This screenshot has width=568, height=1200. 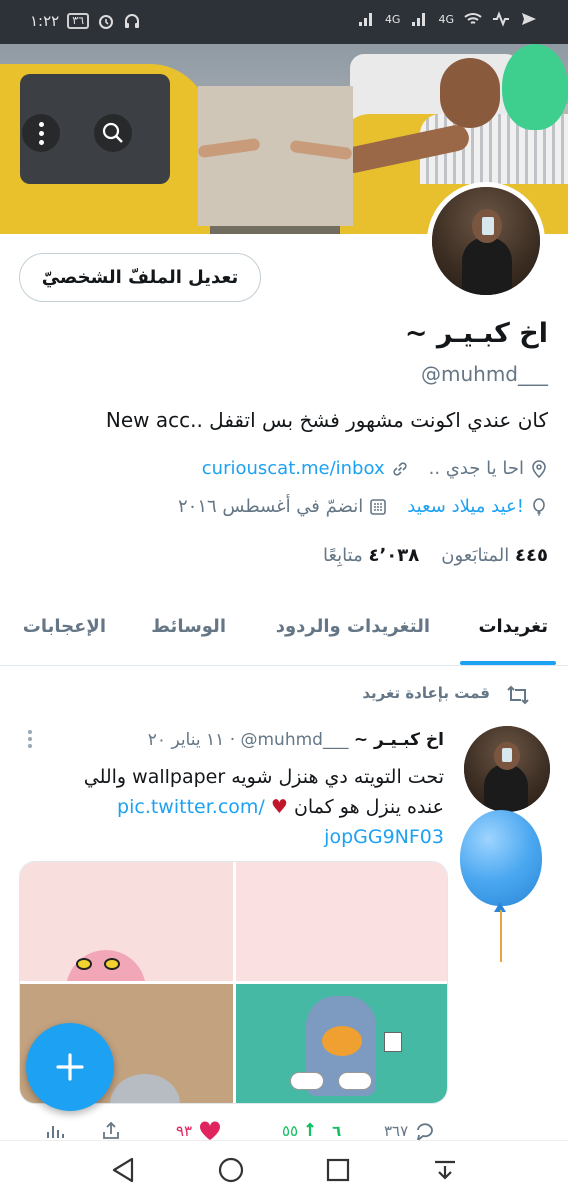 What do you see at coordinates (106, 22) in the screenshot?
I see `alarm-icon` at bounding box center [106, 22].